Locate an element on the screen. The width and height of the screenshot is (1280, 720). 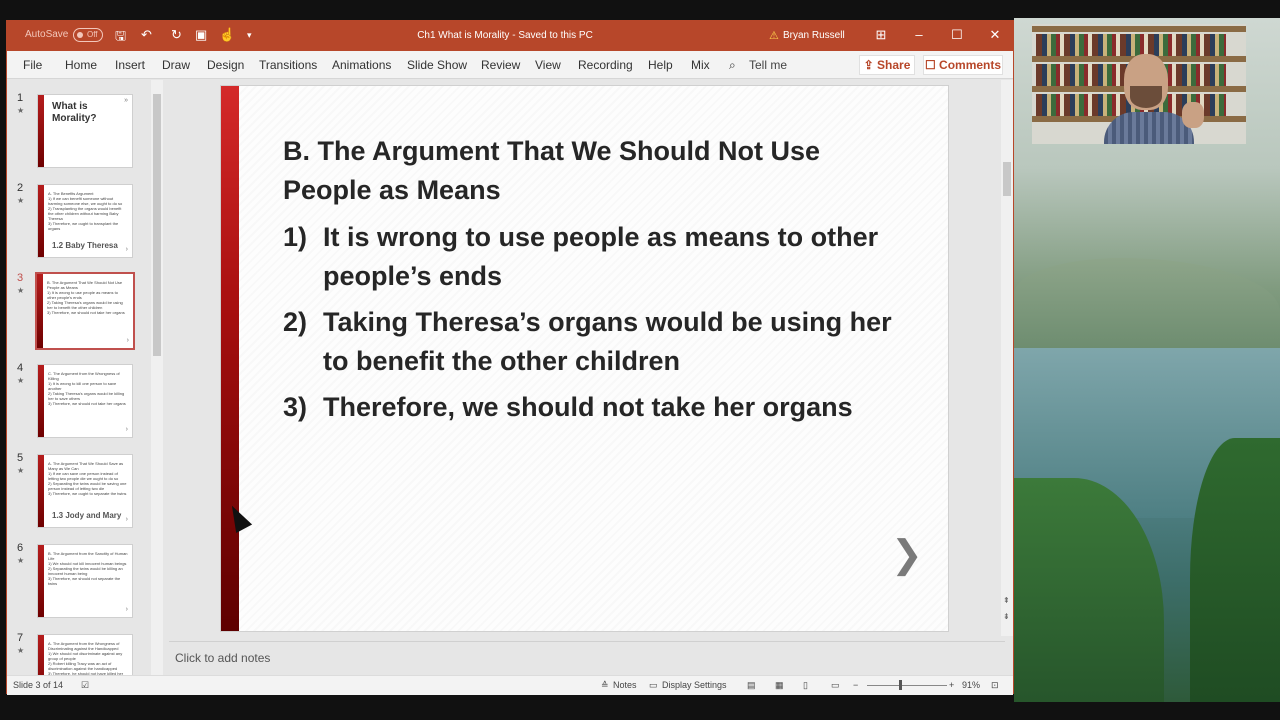
slide-sorter-icon: ▦ is located at coordinates (779, 685).